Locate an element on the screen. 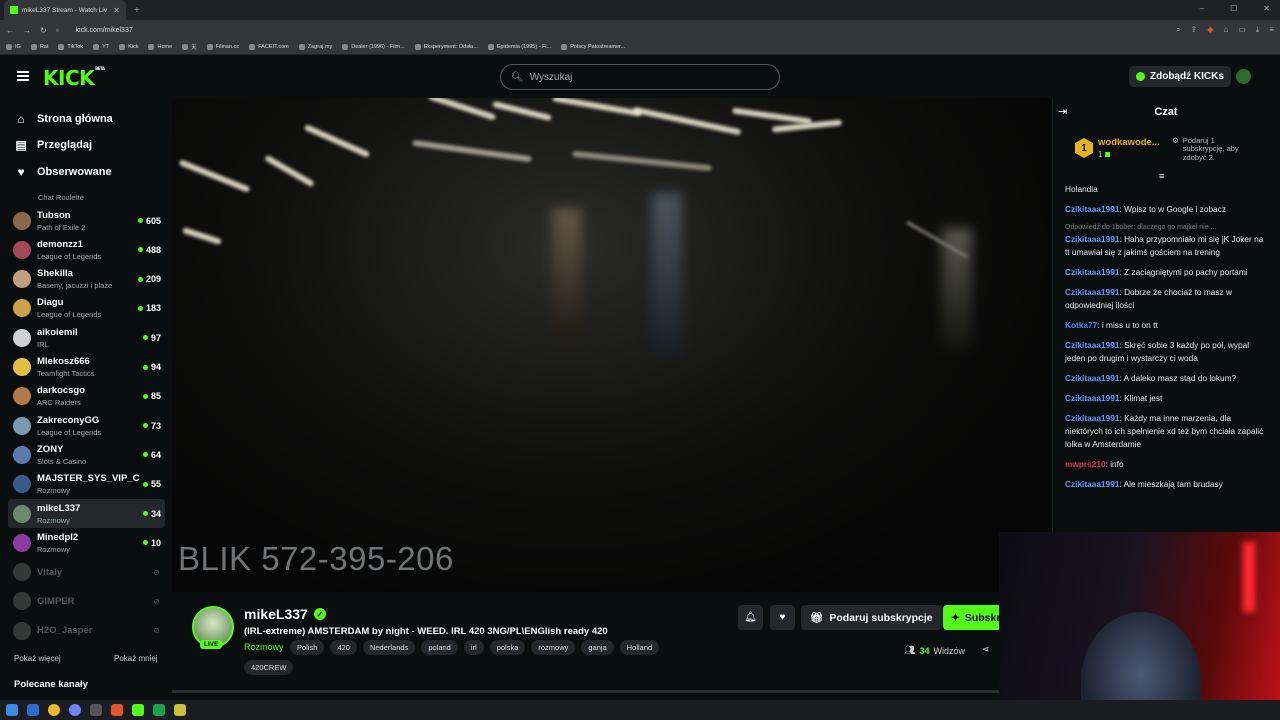 Image resolution: width=1280 pixels, height=720 pixels. maximize-icon: ☐ is located at coordinates (1233, 8).